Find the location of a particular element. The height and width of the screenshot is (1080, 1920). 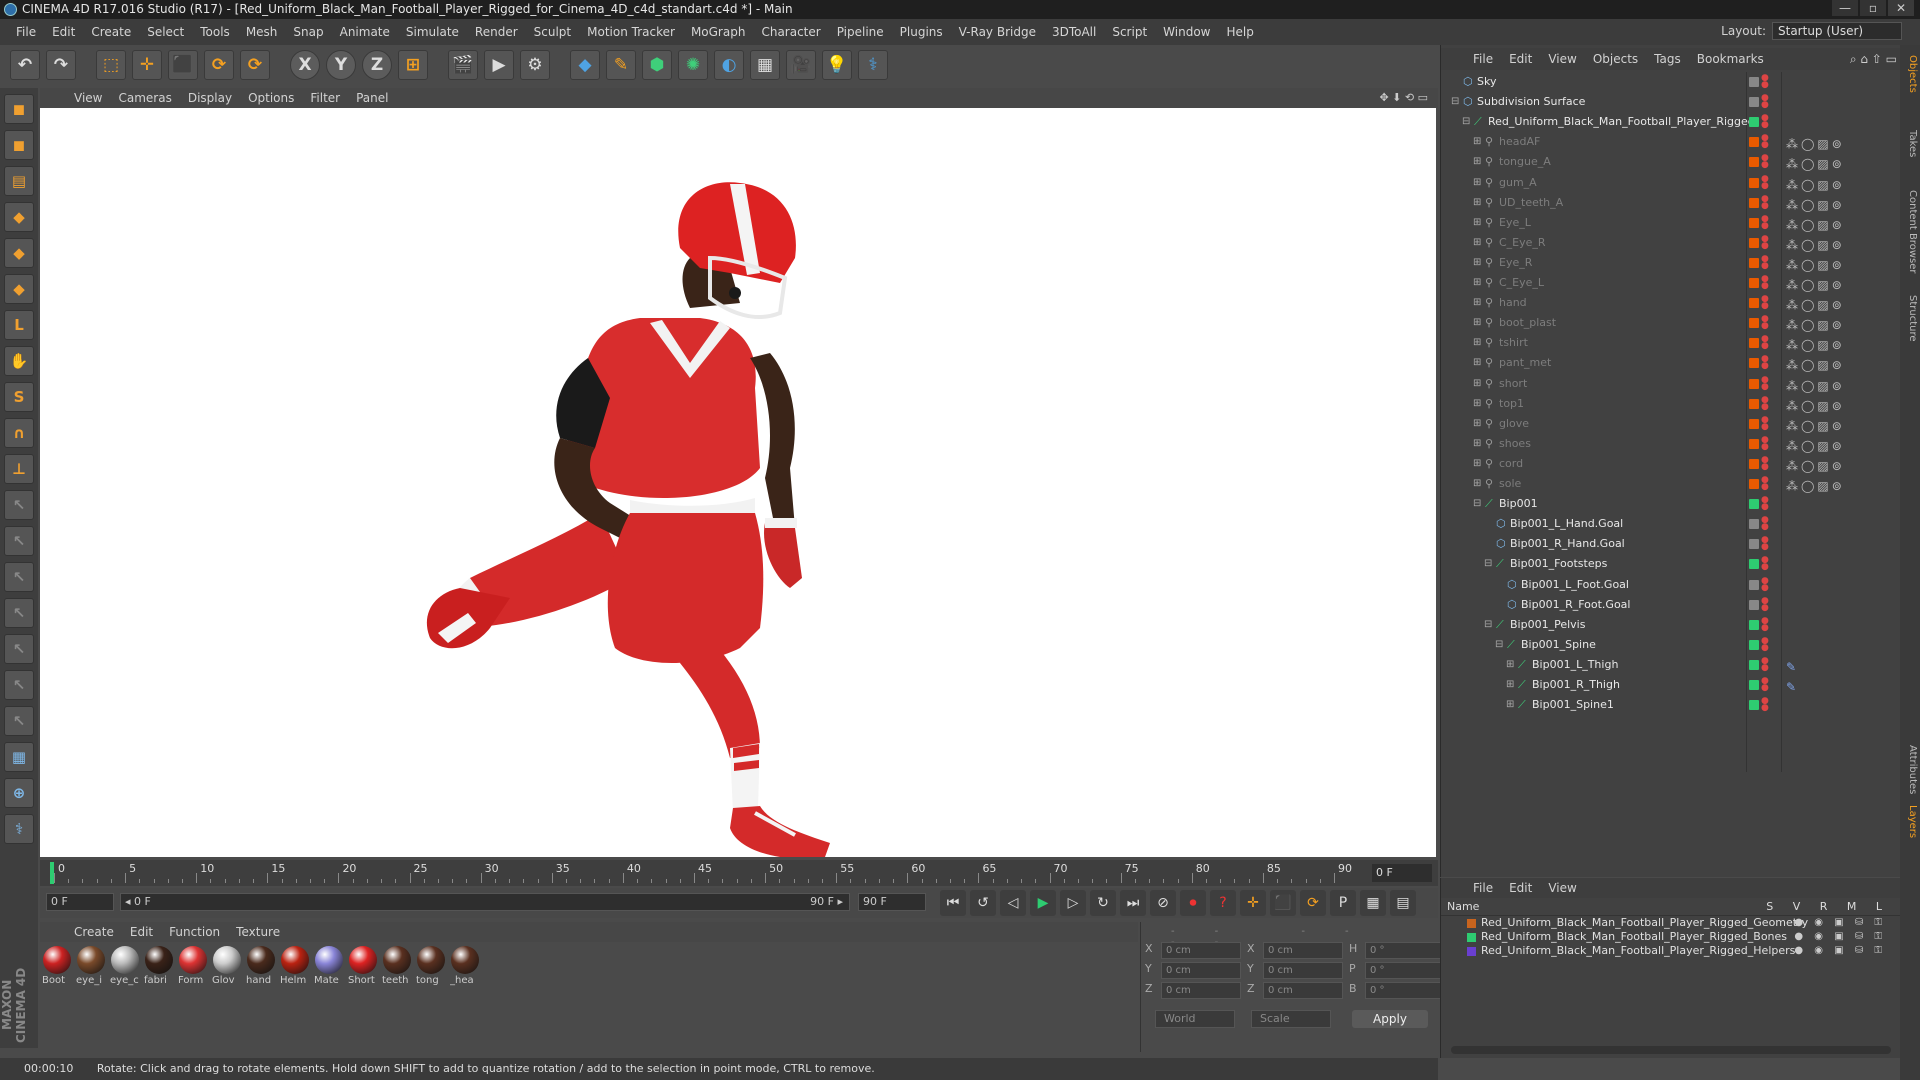

frame-range-slider: ◂ 0 F 90 F ▸ is located at coordinates (485, 902).